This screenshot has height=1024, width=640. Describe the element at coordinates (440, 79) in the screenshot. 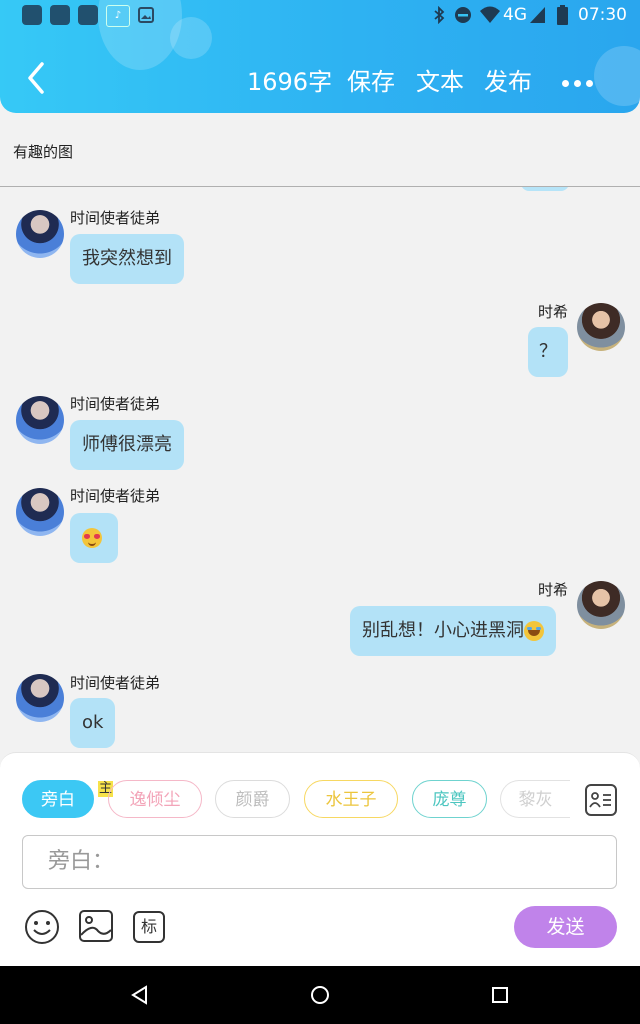

I see `text-button: 文本` at that location.